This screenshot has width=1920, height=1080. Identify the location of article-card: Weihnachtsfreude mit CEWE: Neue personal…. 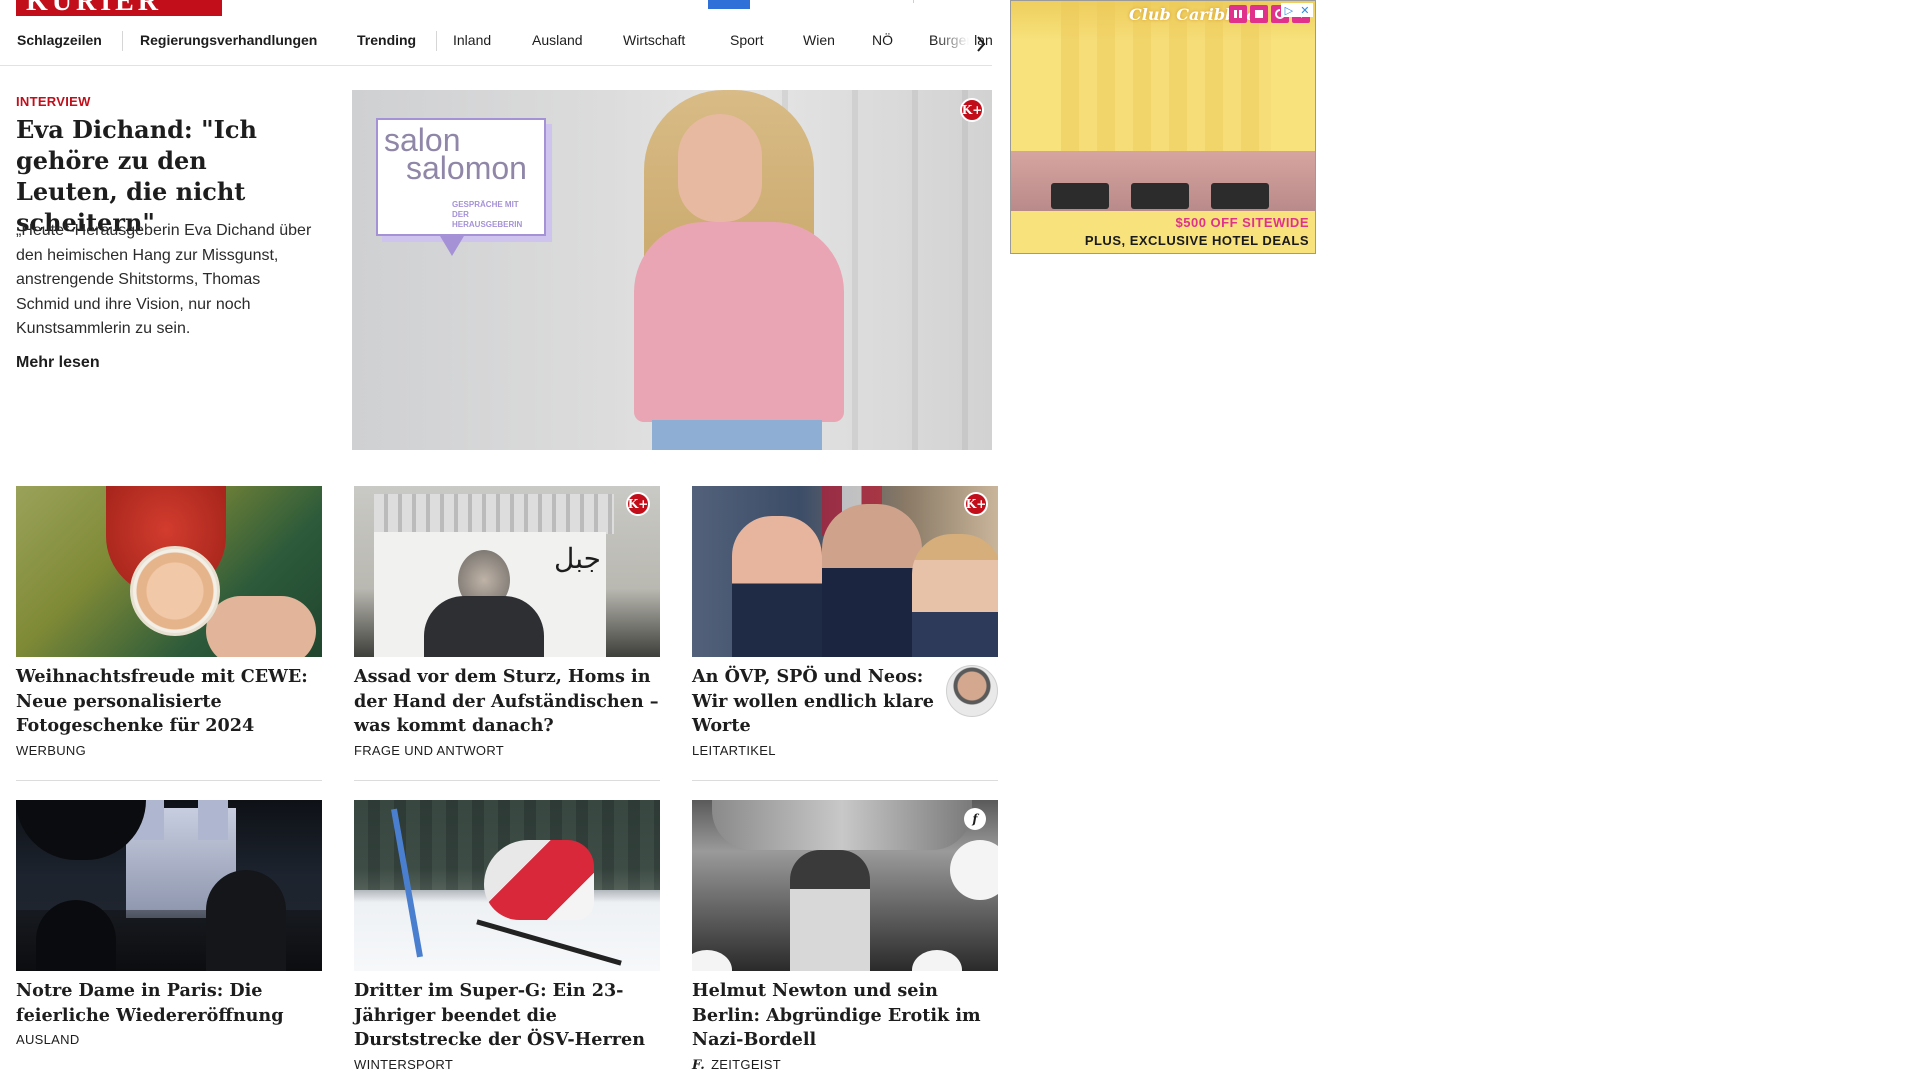
(169, 622).